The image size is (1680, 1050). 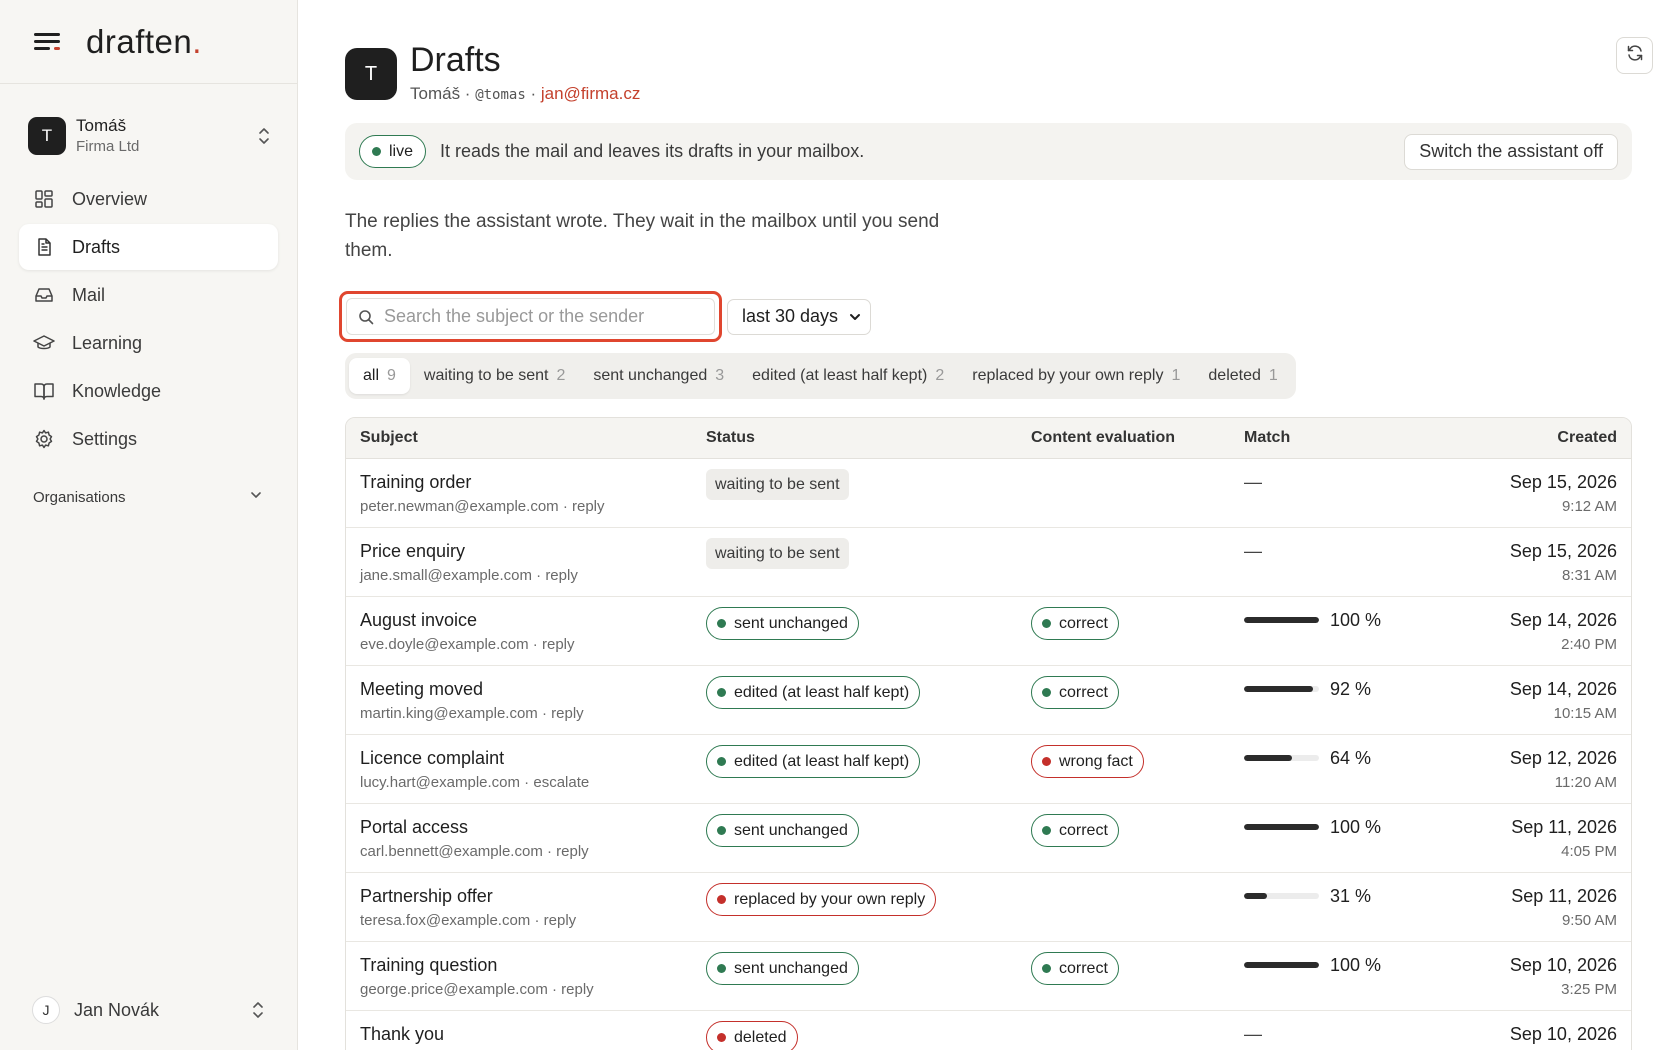 I want to click on tab-waiting-to-be-sent: waiting to be sent 2, so click(x=494, y=376).